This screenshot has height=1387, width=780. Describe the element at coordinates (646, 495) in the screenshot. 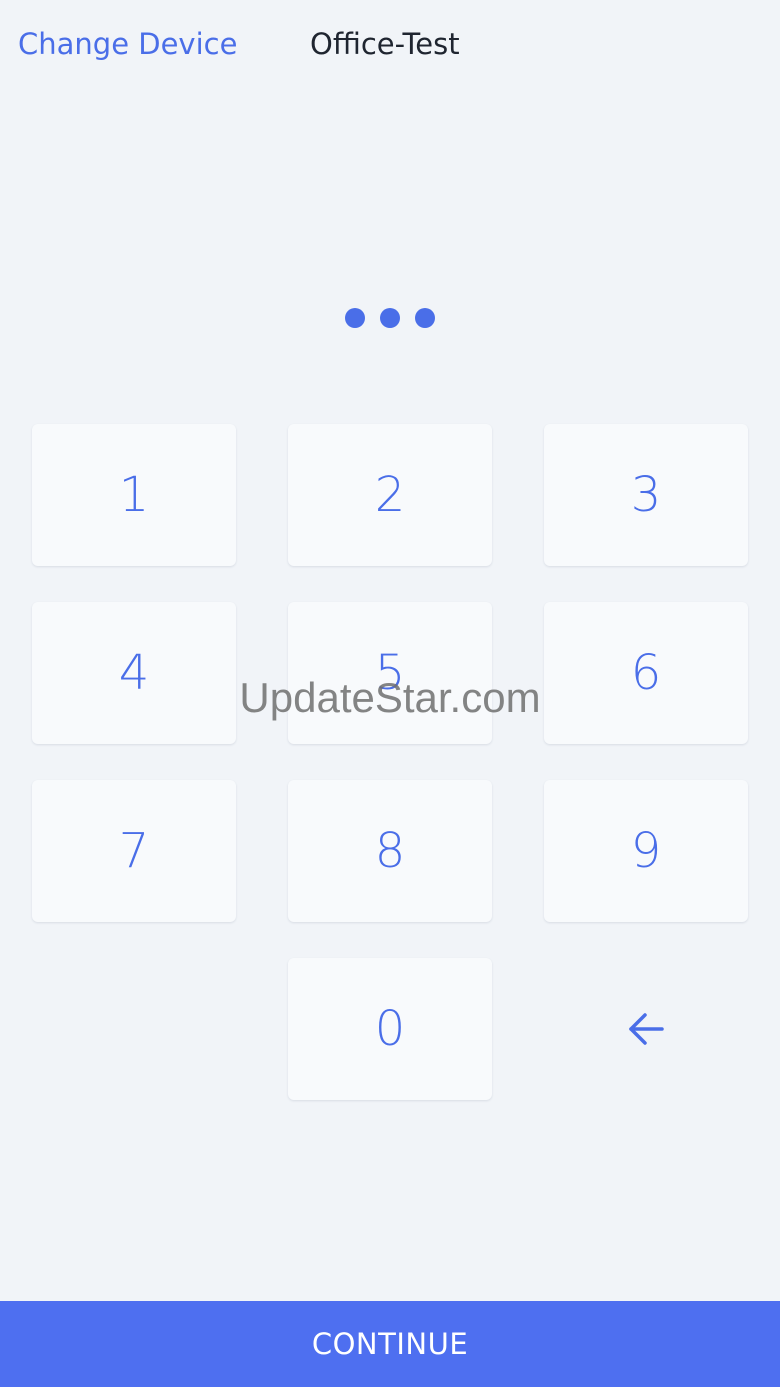

I see `key-3: 3` at that location.